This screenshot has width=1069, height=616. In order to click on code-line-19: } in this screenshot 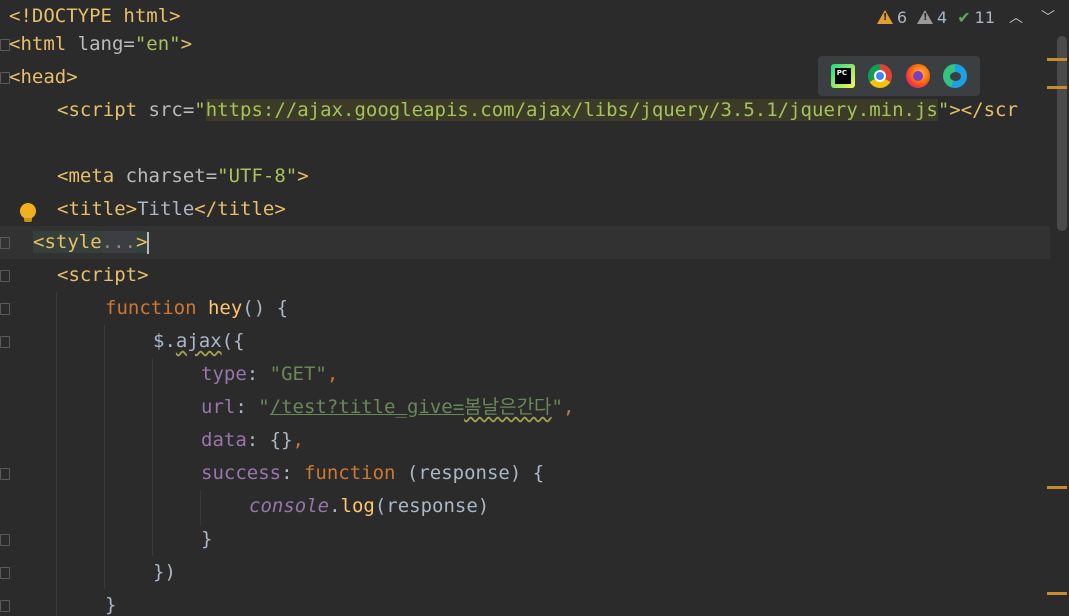, I will do `click(525, 602)`.